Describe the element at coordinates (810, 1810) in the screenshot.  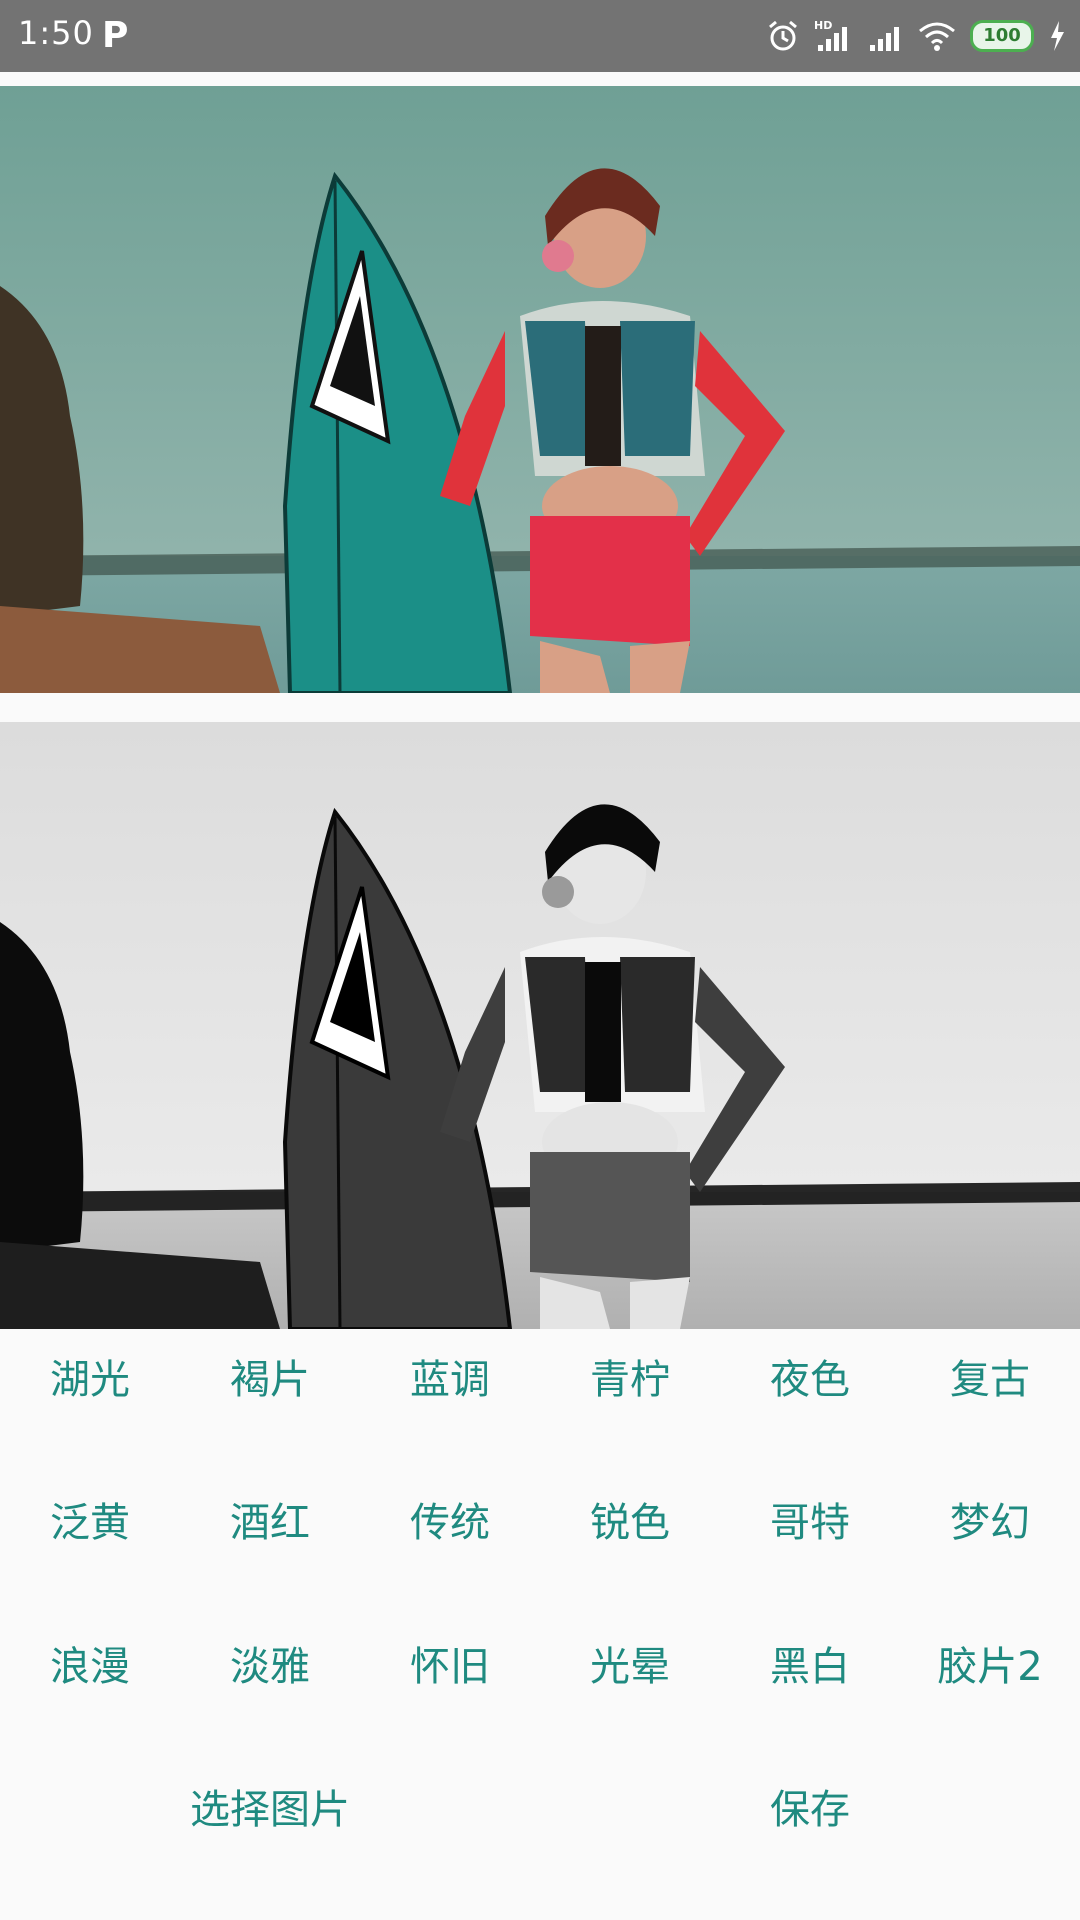
I see `save-button: 保存` at that location.